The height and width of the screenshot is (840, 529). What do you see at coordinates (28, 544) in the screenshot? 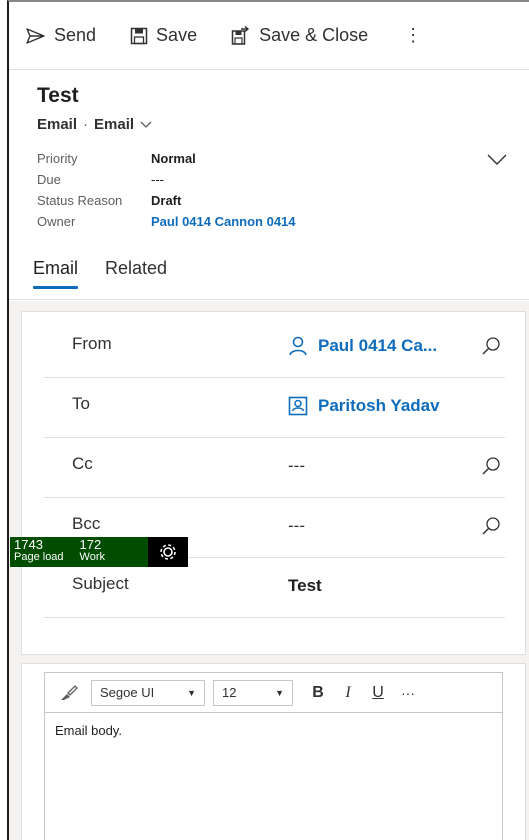
I see `page-load-value: 1743` at bounding box center [28, 544].